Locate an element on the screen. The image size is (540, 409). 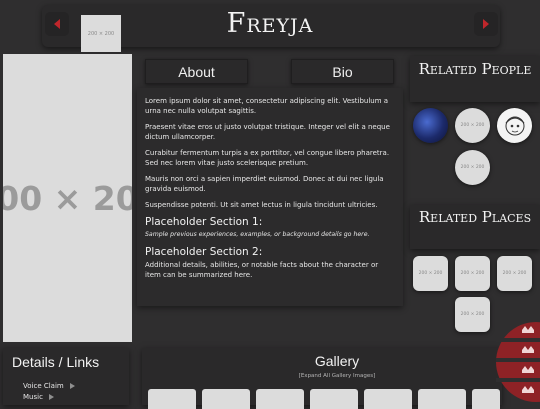
crown-emblem-icon is located at coordinates (518, 362).